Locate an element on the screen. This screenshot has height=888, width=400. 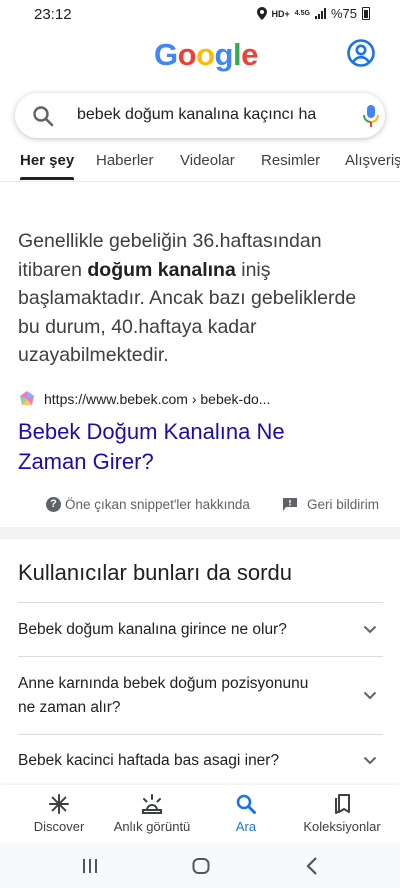
status-time: 23:12 is located at coordinates (53, 14).